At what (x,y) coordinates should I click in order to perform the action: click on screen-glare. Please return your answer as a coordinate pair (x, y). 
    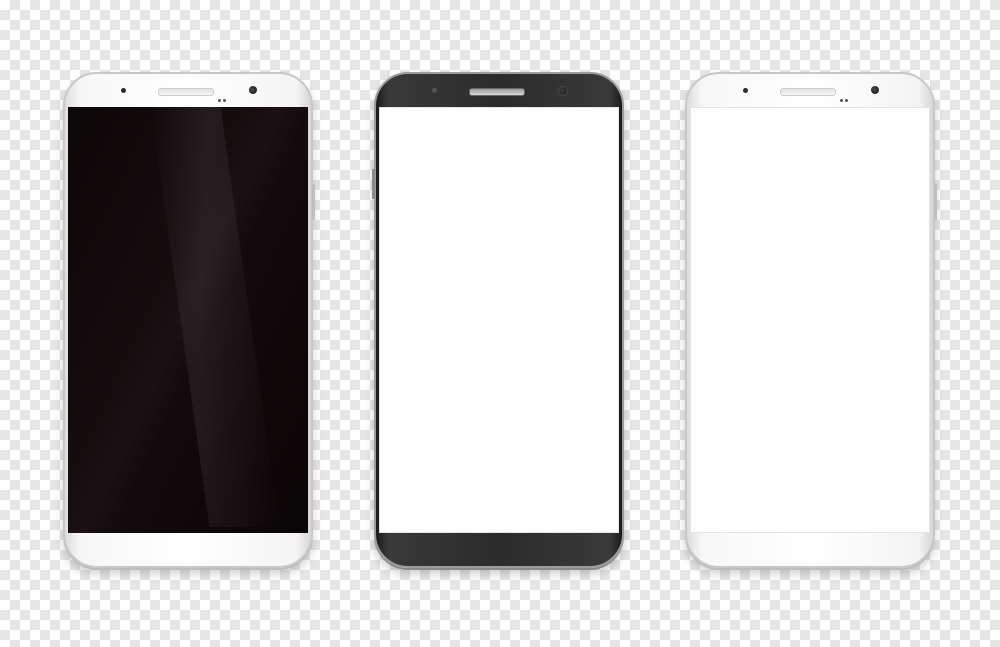
    Looking at the image, I should click on (215, 317).